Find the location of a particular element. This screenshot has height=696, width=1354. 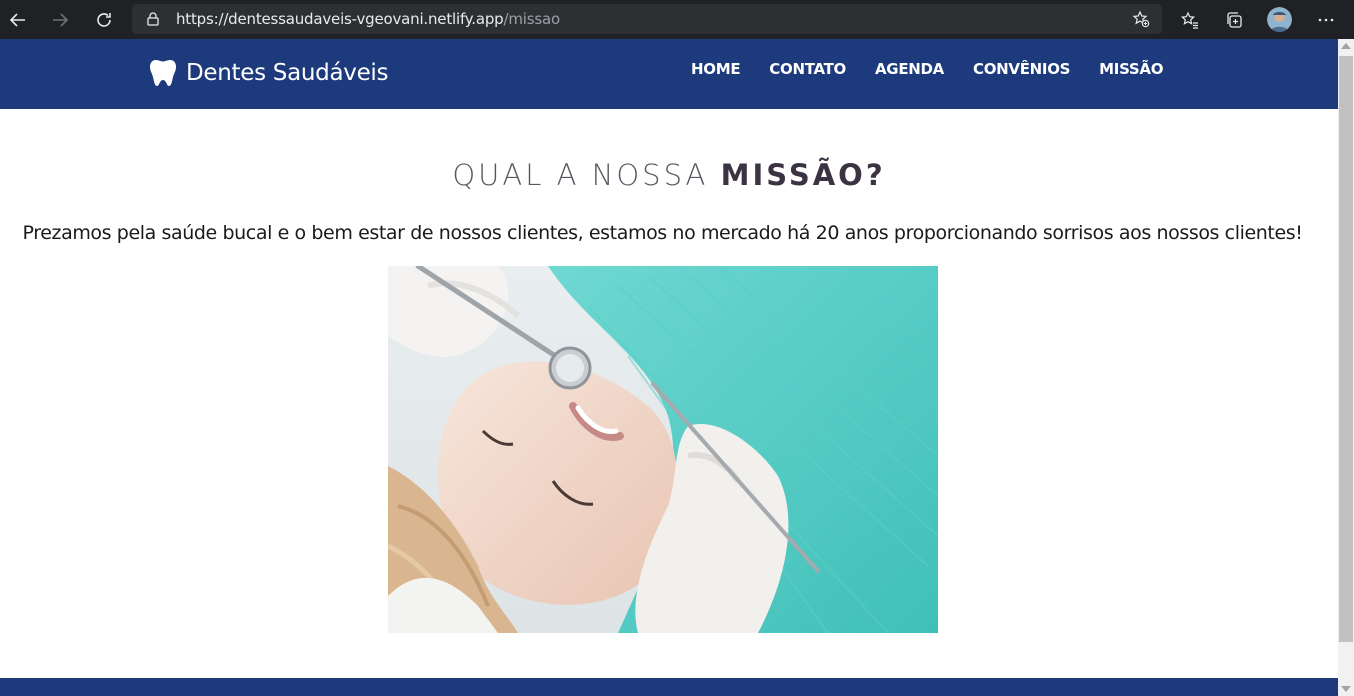

forward-button is located at coordinates (60, 19).